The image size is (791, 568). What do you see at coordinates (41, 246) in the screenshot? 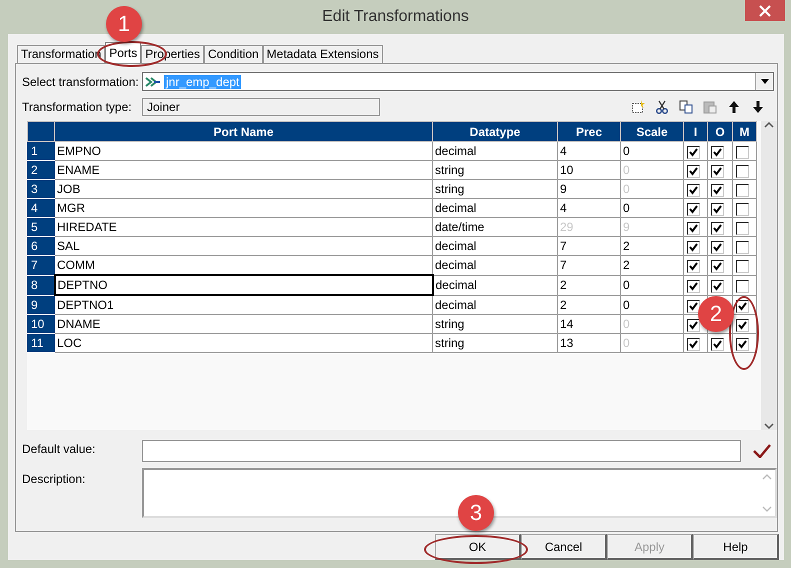
I see `row-number: 6` at bounding box center [41, 246].